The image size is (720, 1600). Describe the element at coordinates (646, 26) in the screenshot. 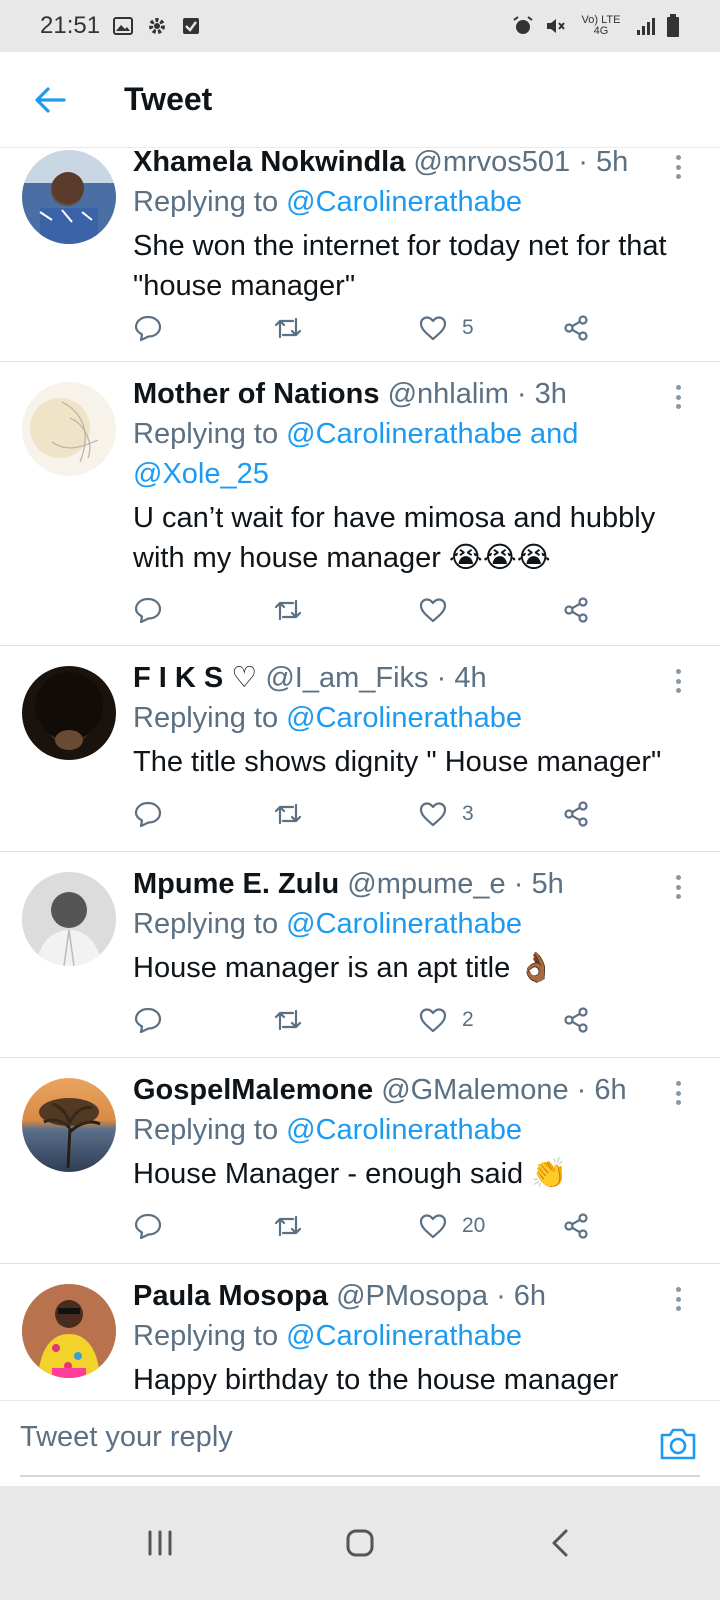

I see `signal-icon` at that location.